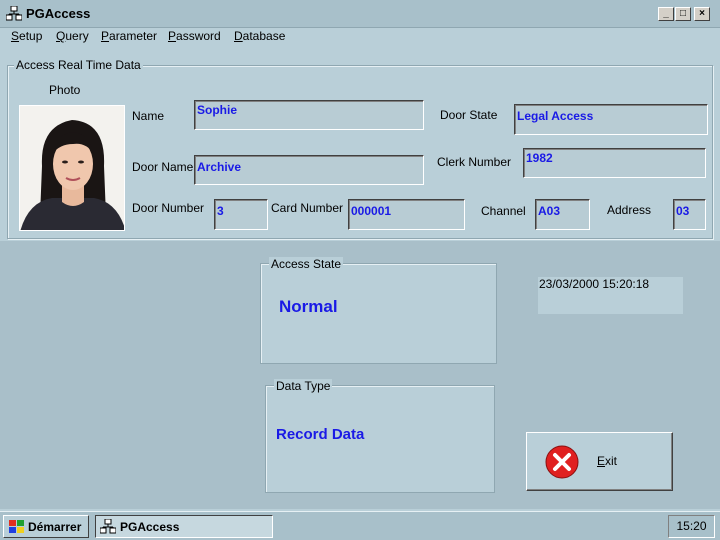 This screenshot has height=540, width=720. Describe the element at coordinates (503, 211) in the screenshot. I see `channel-label: Channel` at that location.